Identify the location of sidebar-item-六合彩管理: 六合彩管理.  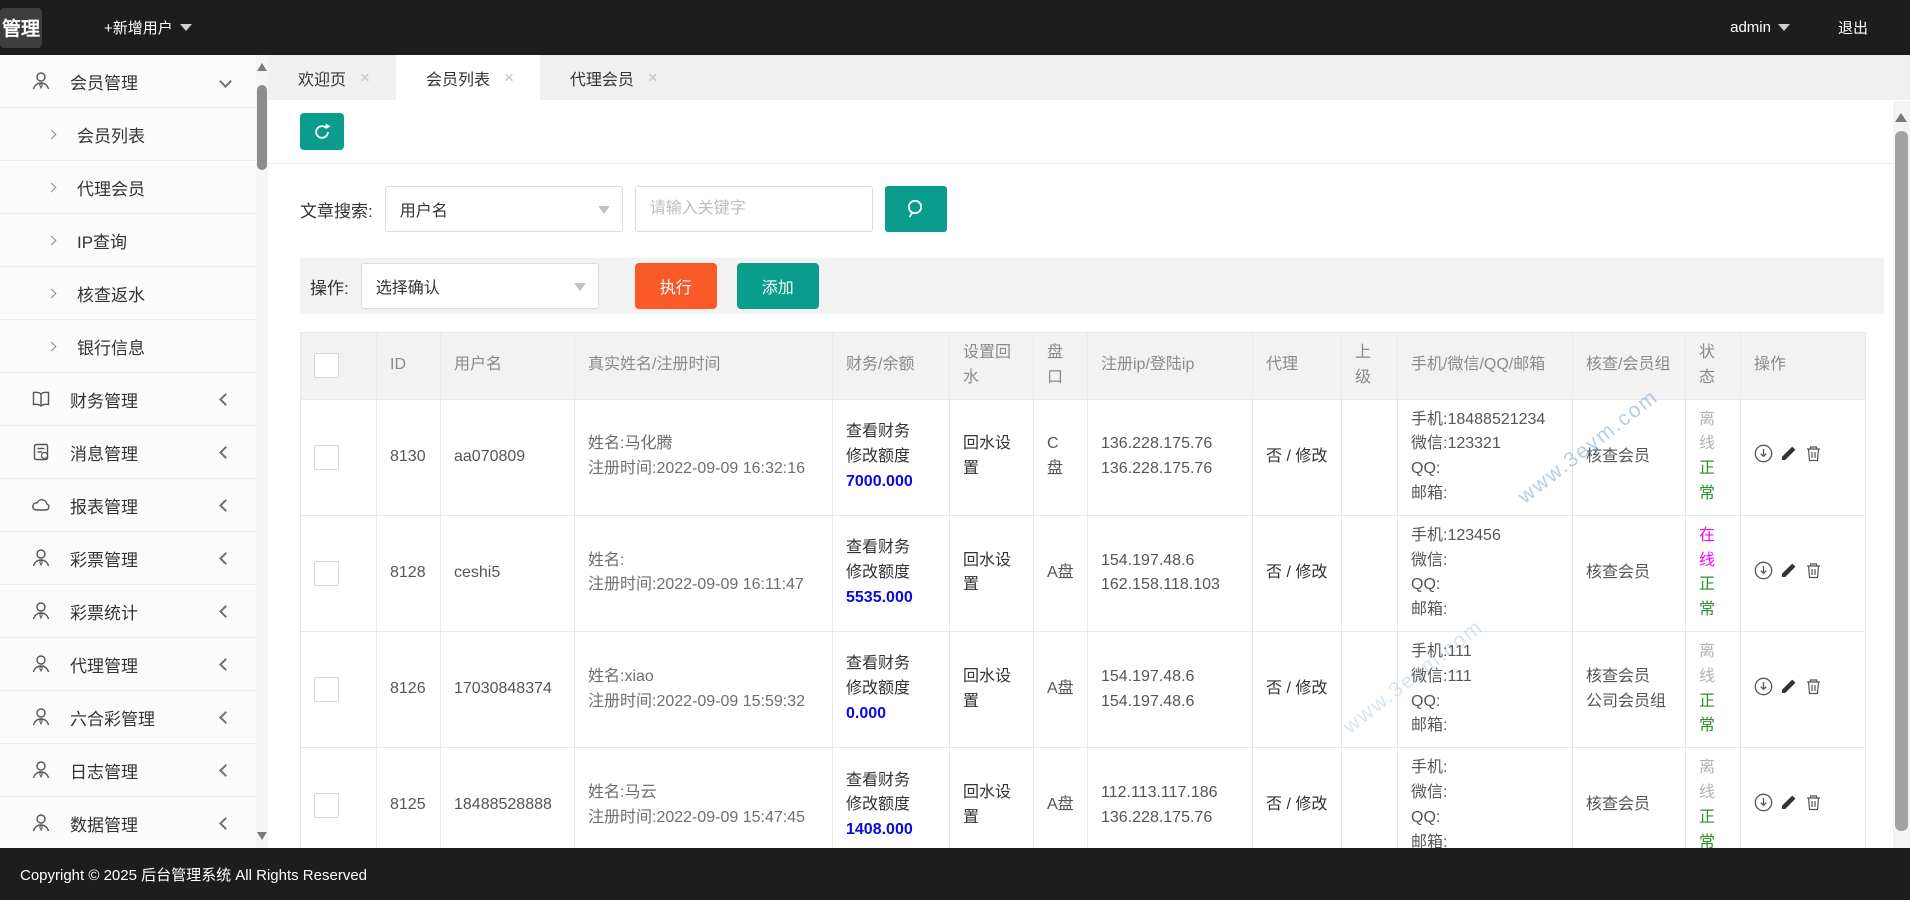
(128, 717).